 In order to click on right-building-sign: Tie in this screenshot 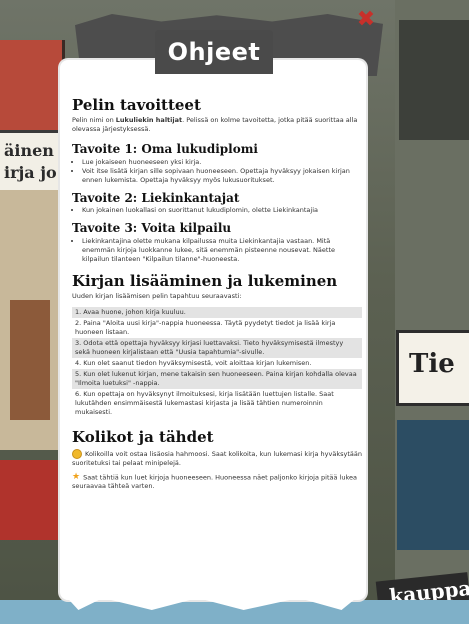, I will do `click(432, 368)`.